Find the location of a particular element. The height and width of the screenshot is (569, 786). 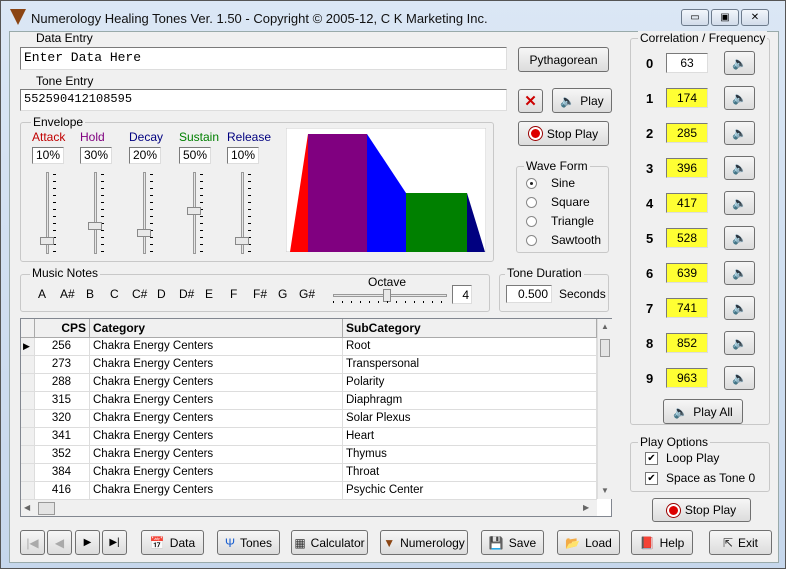

save-button: 💾 Save is located at coordinates (512, 542).